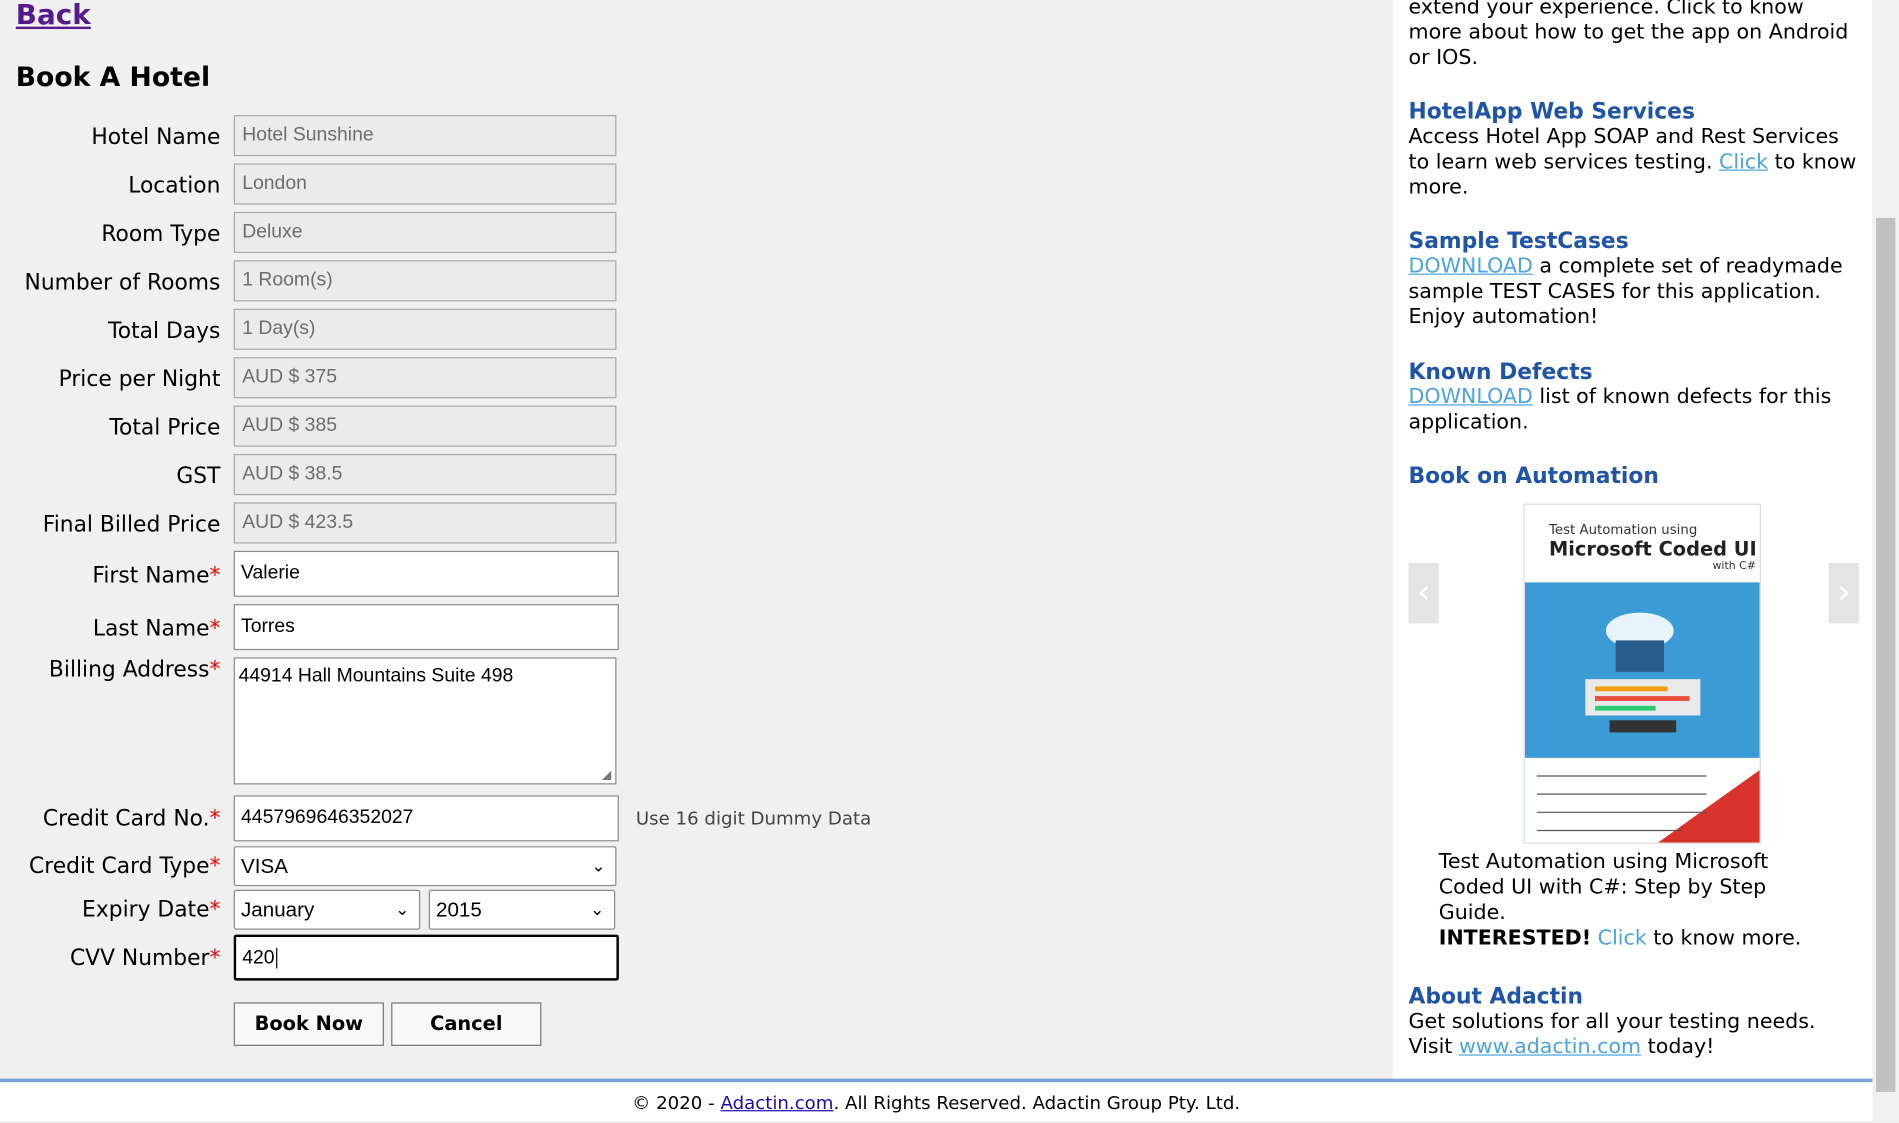  What do you see at coordinates (1623, 529) in the screenshot?
I see `book-cover-line1: Test Automation using` at bounding box center [1623, 529].